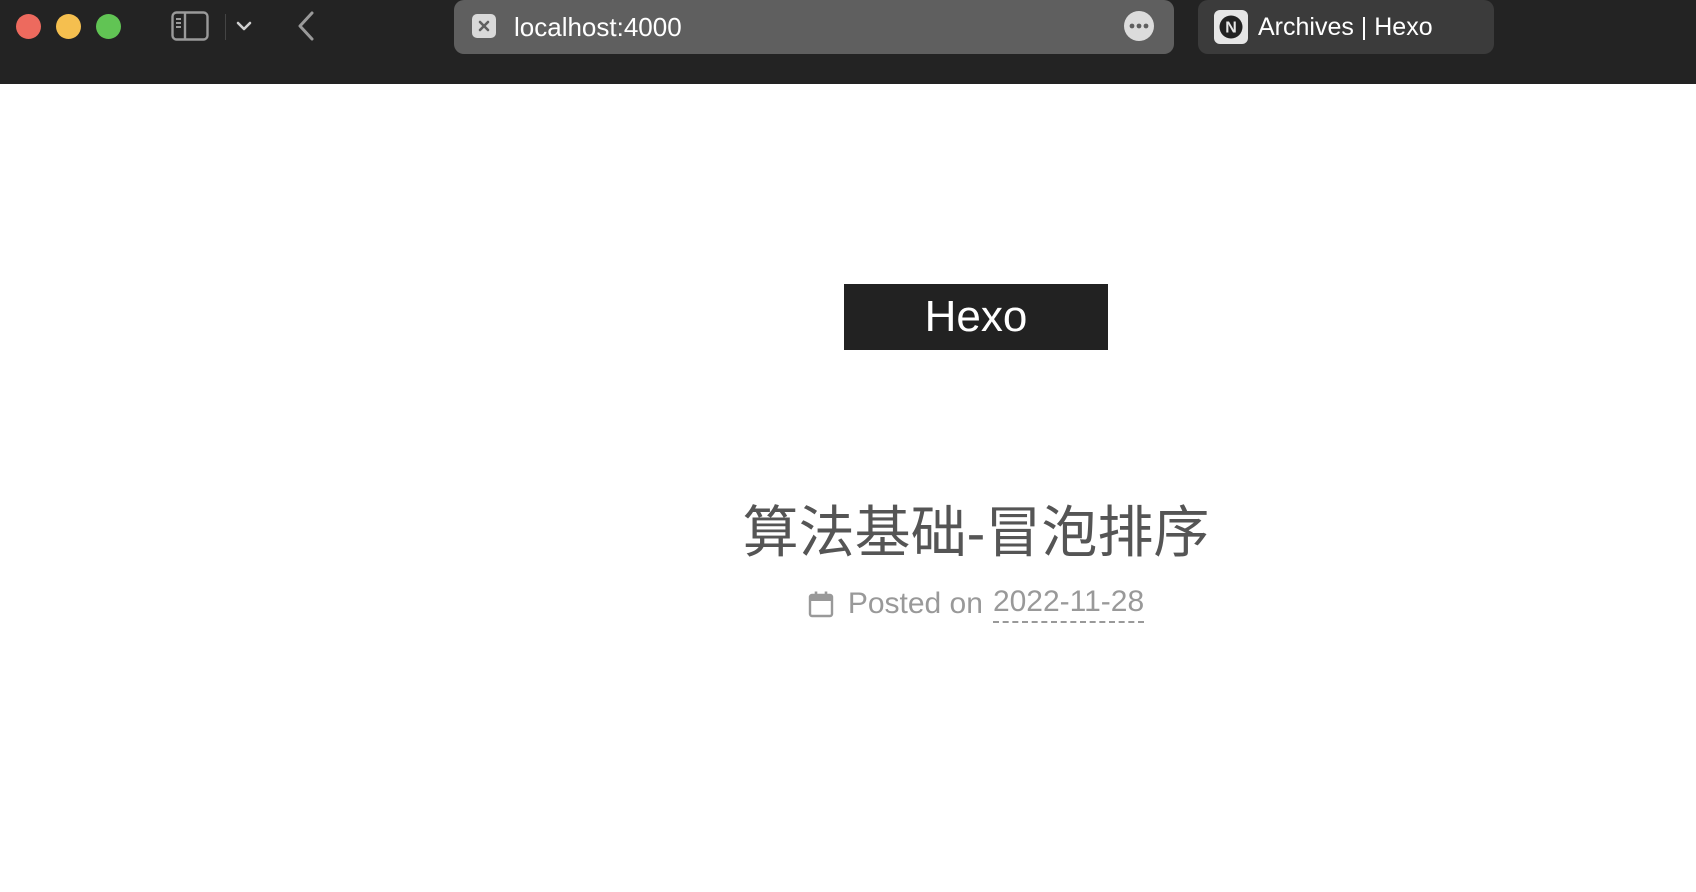  Describe the element at coordinates (598, 27) in the screenshot. I see `url-text: localhost:4000` at that location.